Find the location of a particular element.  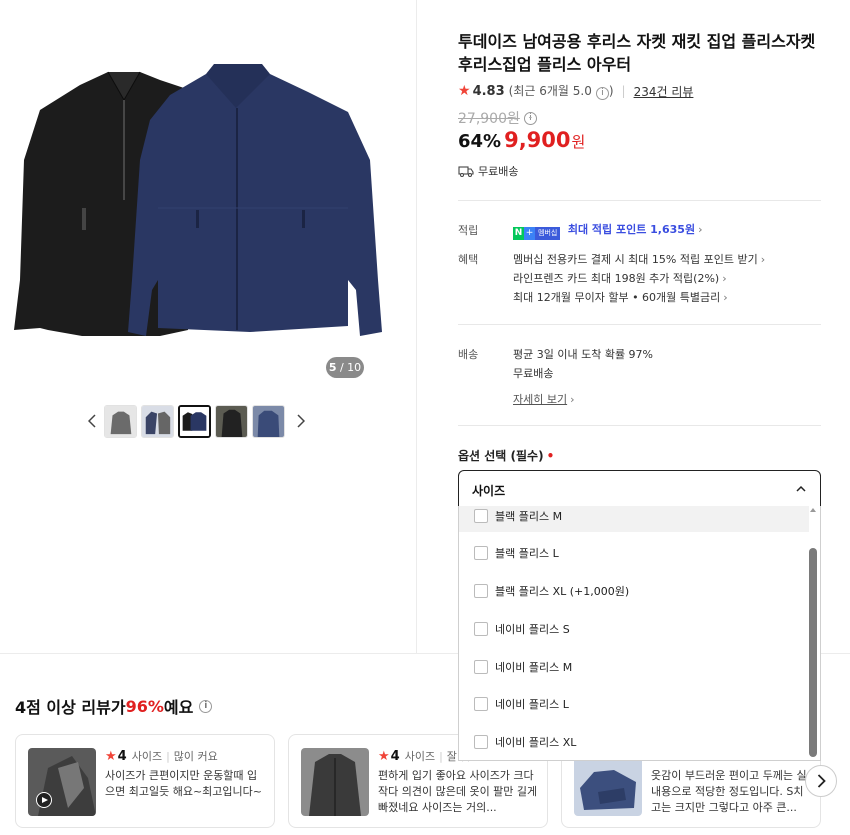

dropdown-scrollbar is located at coordinates (813, 632).